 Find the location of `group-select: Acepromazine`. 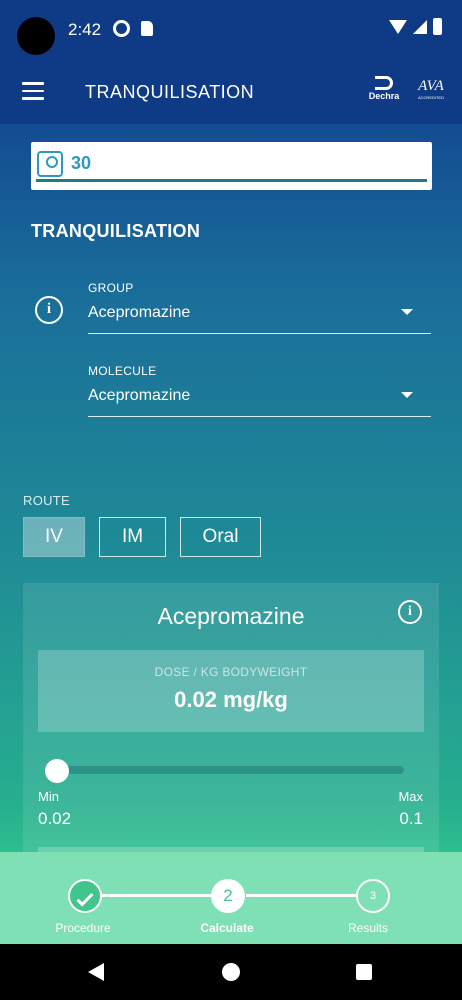

group-select: Acepromazine is located at coordinates (259, 319).